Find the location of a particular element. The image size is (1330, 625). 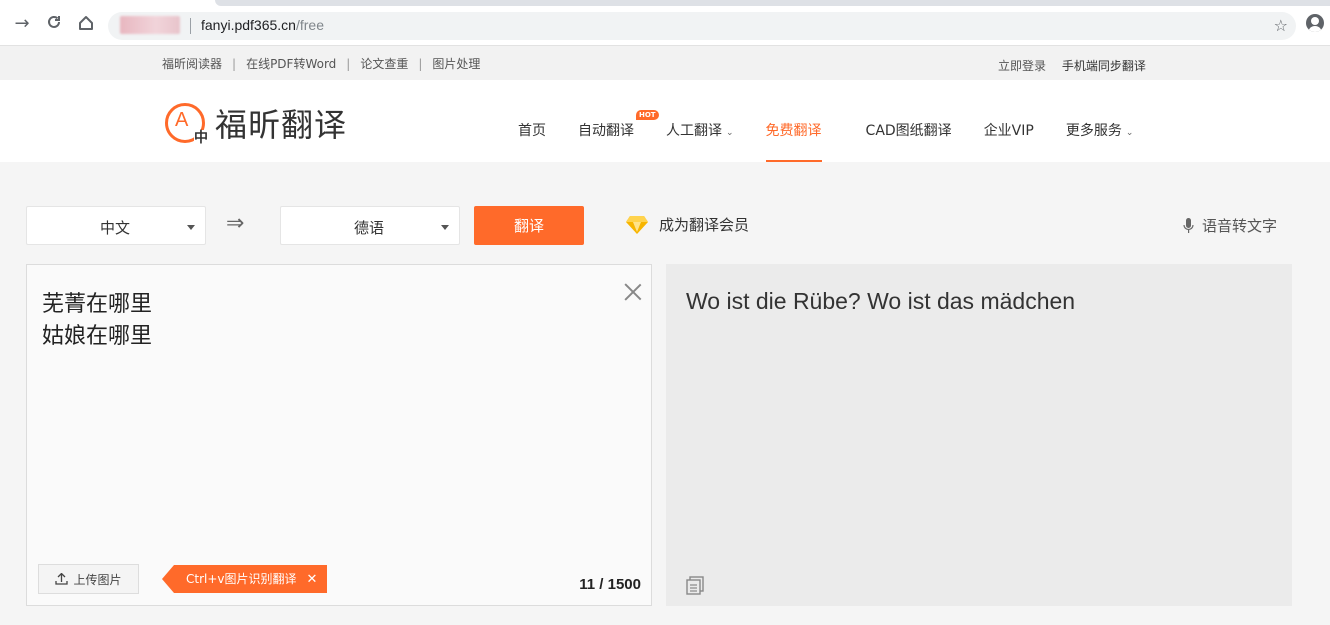

nav-more-services: 更多服务 ⌄ is located at coordinates (1100, 121).